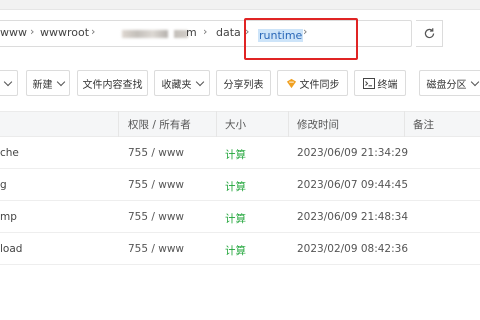  What do you see at coordinates (228, 32) in the screenshot?
I see `breadcrumb-item-data: data` at bounding box center [228, 32].